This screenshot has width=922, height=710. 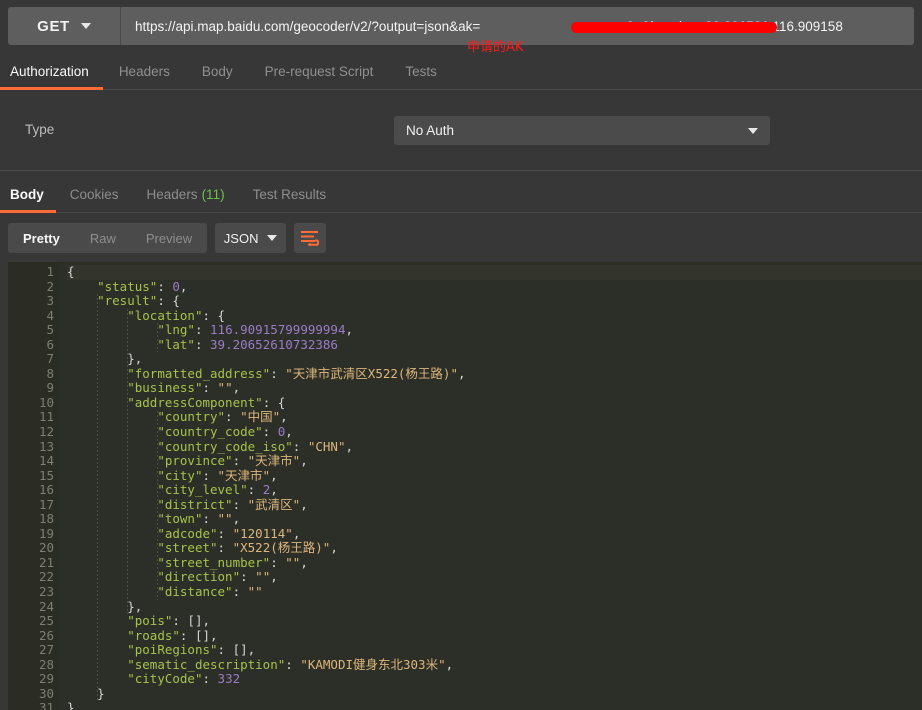 I want to click on line-number: 23, so click(x=46, y=592).